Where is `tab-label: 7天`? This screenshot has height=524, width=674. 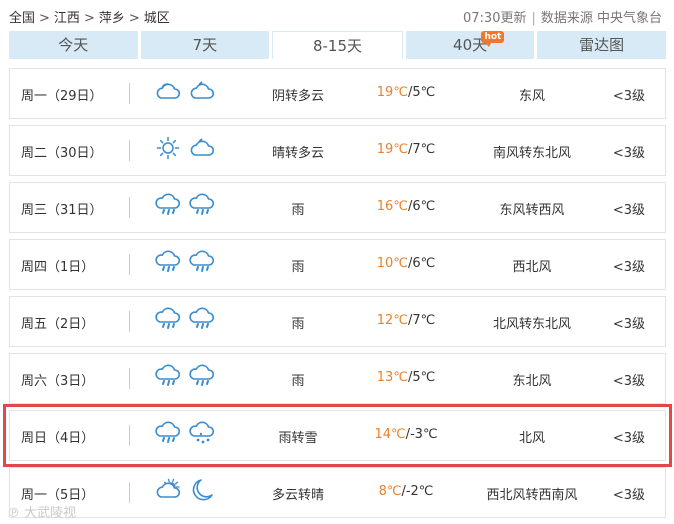
tab-label: 7天 is located at coordinates (205, 45).